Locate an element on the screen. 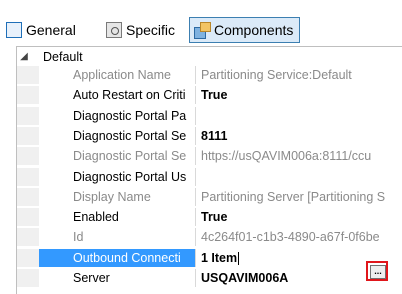 This screenshot has width=402, height=294. tab-general-label: General is located at coordinates (51, 30).